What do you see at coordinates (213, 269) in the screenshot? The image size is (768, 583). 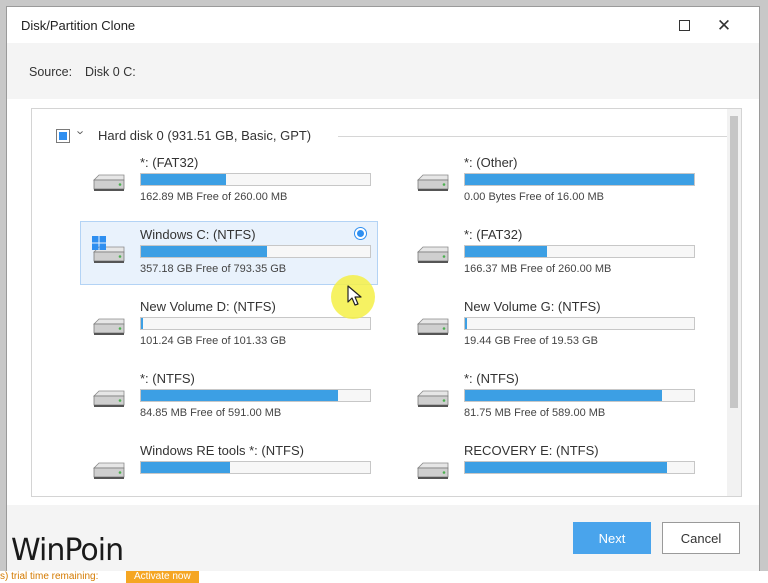 I see `partition-free-space: 357.18 GB Free of 793.35 GB` at bounding box center [213, 269].